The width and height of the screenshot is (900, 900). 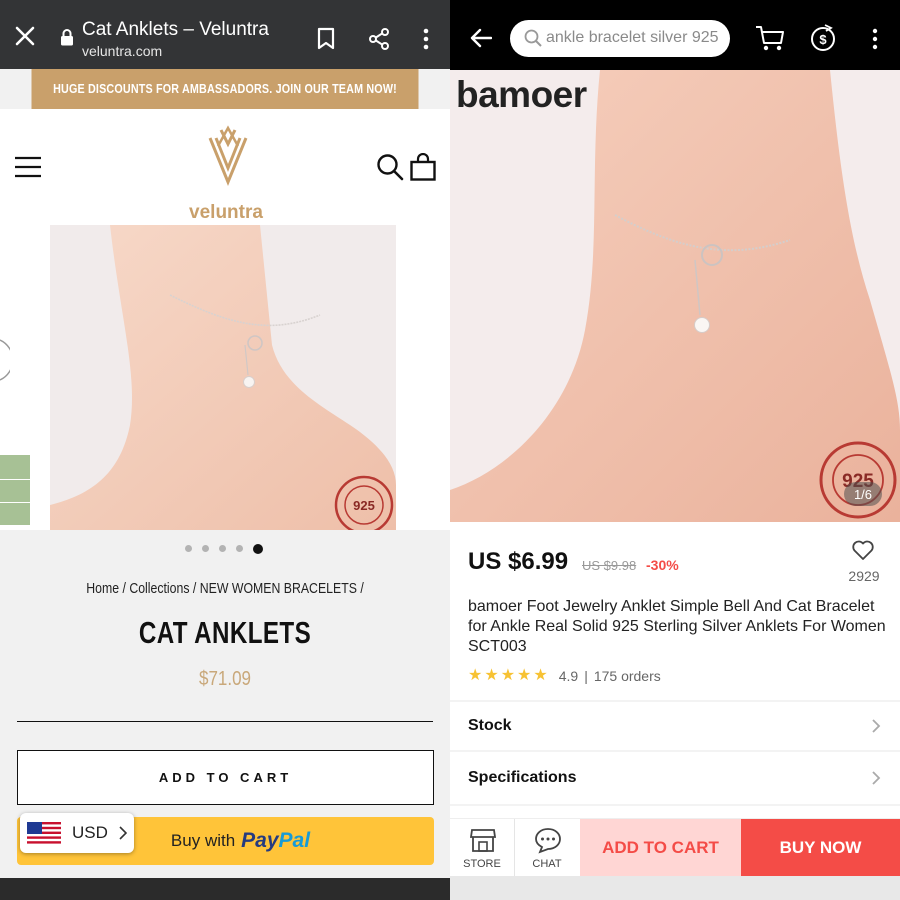 What do you see at coordinates (364, 505) in the screenshot?
I see `seal-925: 925` at bounding box center [364, 505].